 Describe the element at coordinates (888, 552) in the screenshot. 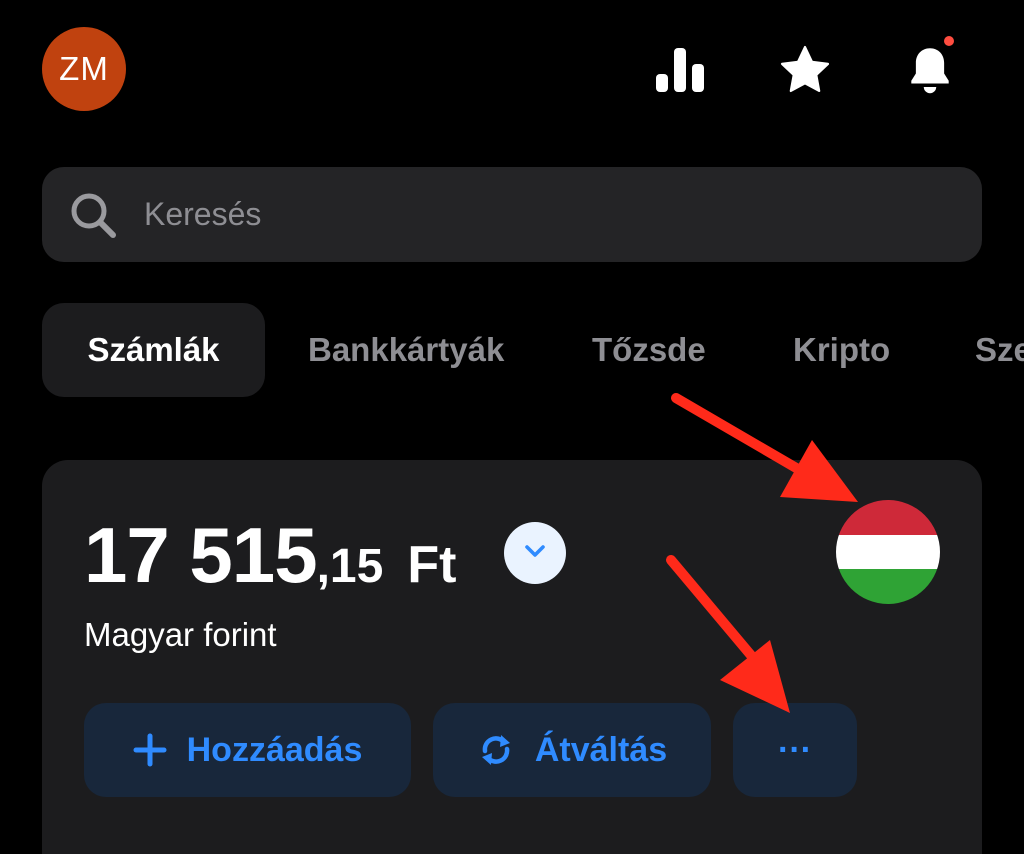

I see `hungary-flag-icon` at that location.